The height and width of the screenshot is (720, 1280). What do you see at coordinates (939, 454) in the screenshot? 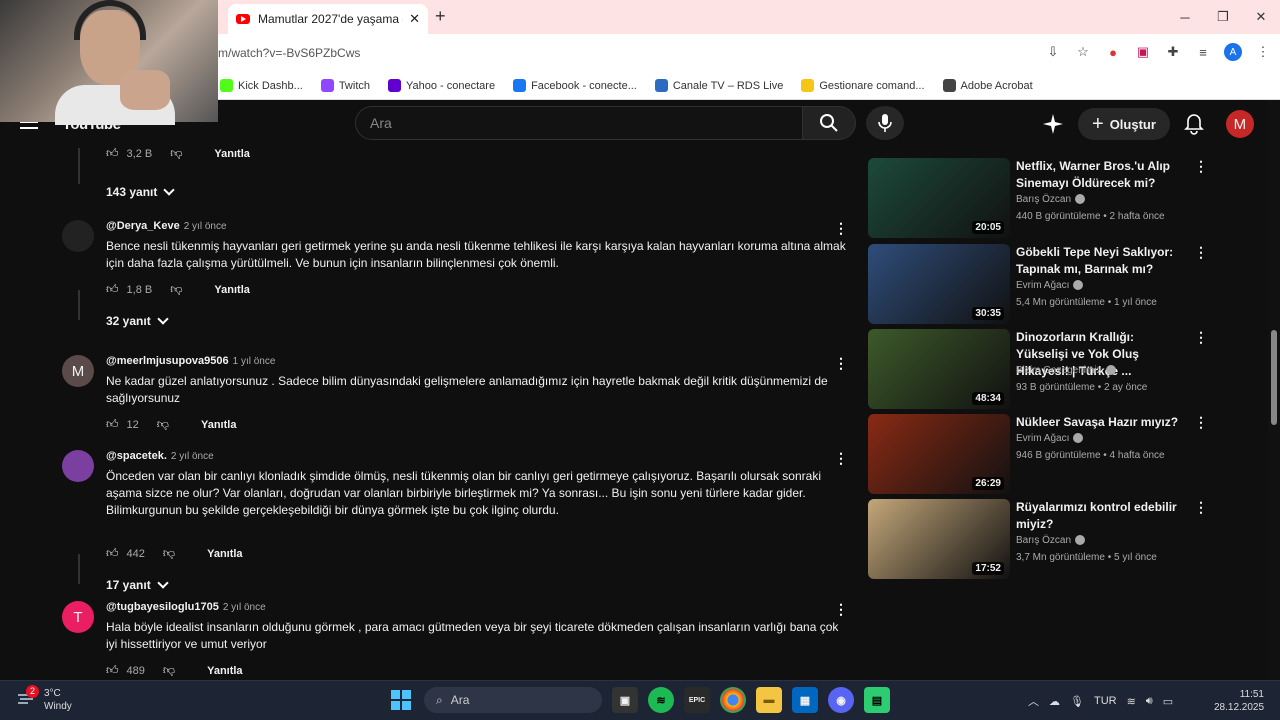
I see `video-thumbnail: 26:29` at bounding box center [939, 454].